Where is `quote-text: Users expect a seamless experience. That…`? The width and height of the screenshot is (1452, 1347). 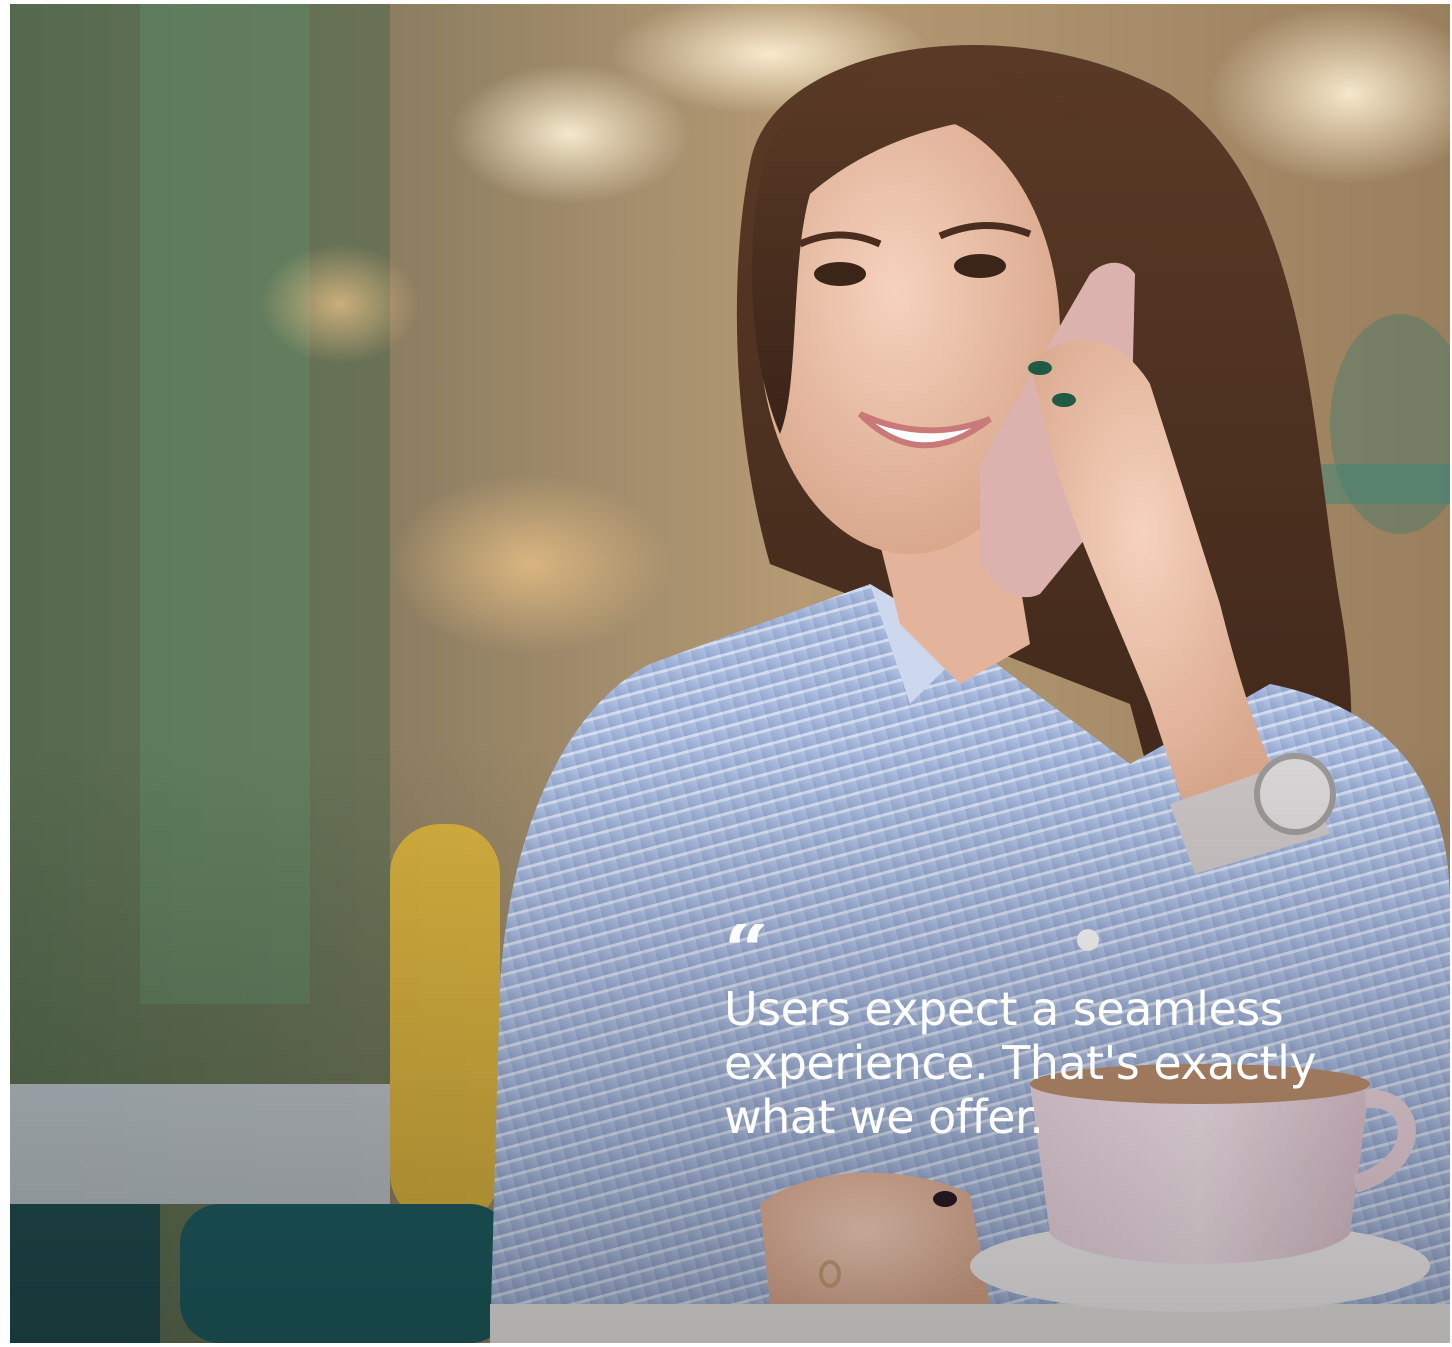 quote-text: Users expect a seamless experience. That… is located at coordinates (1020, 1063).